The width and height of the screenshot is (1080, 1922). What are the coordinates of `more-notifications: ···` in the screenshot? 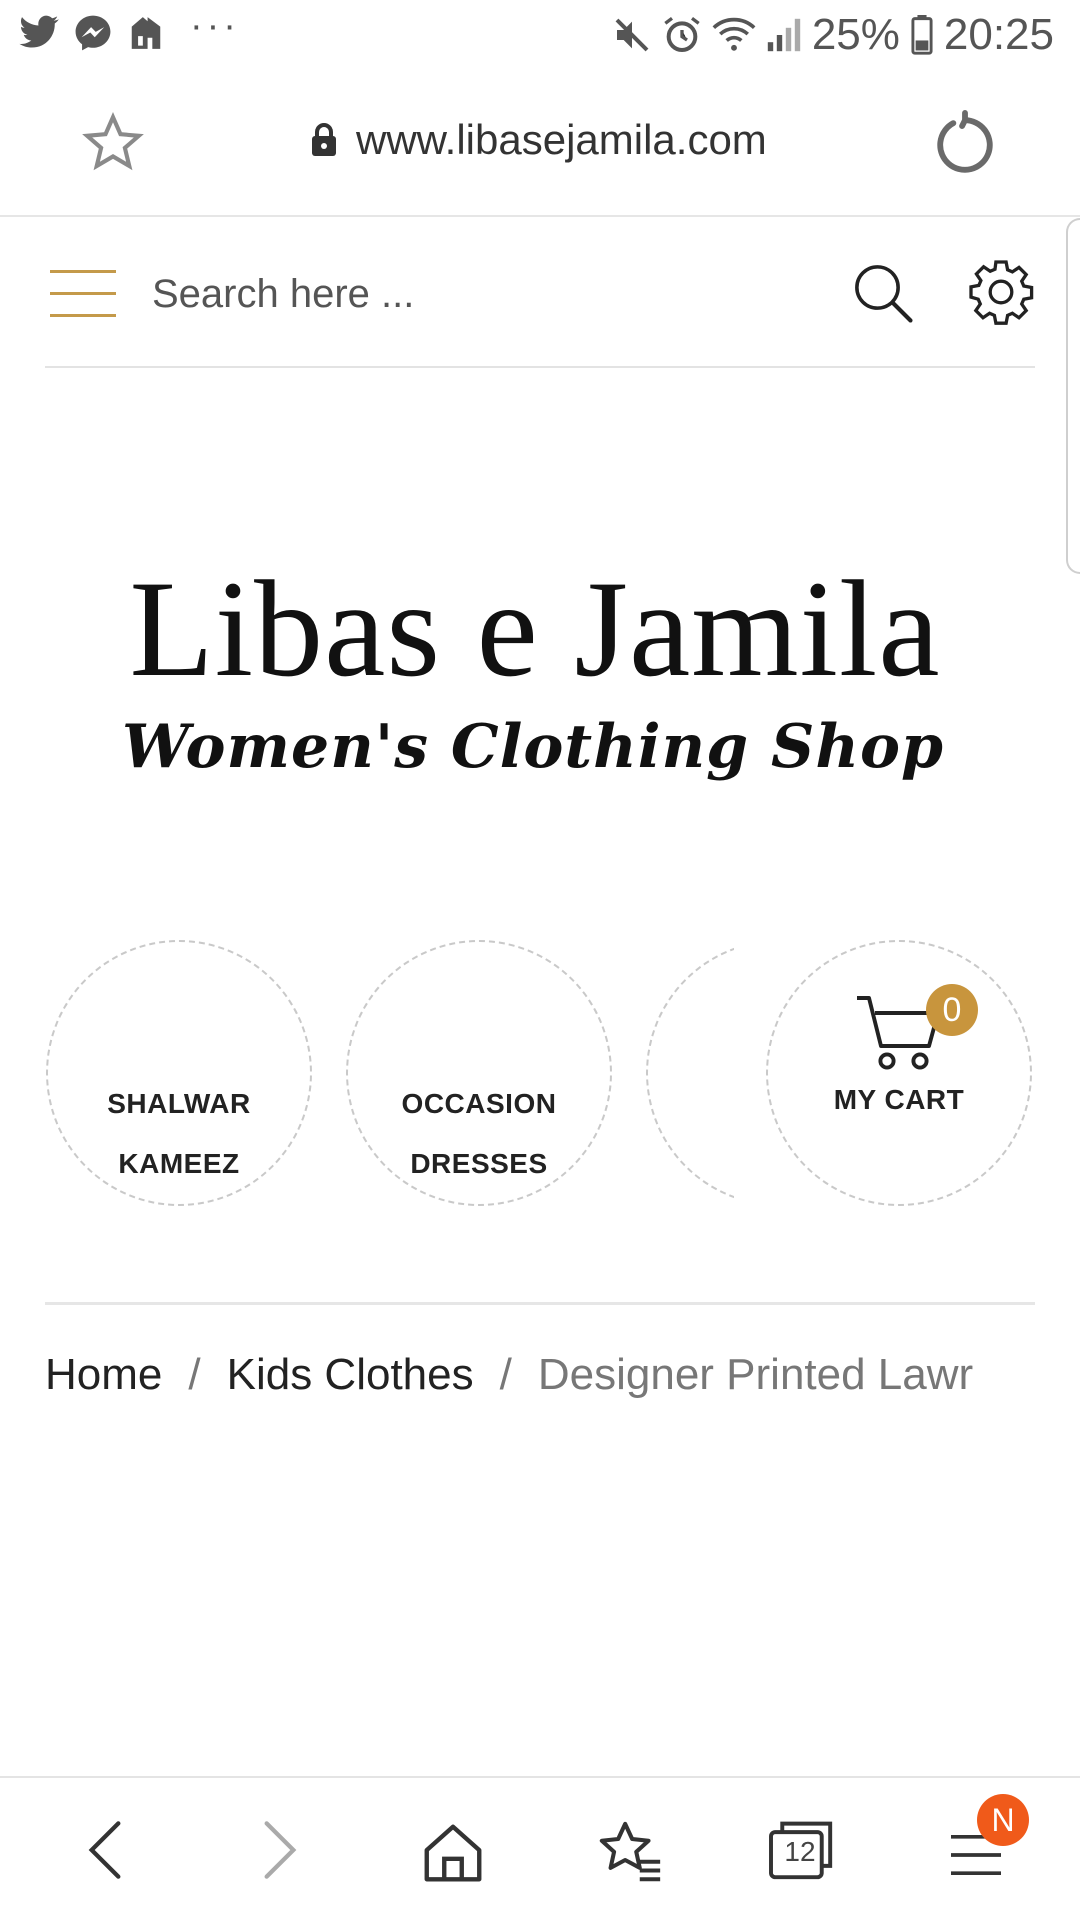 It's located at (215, 25).